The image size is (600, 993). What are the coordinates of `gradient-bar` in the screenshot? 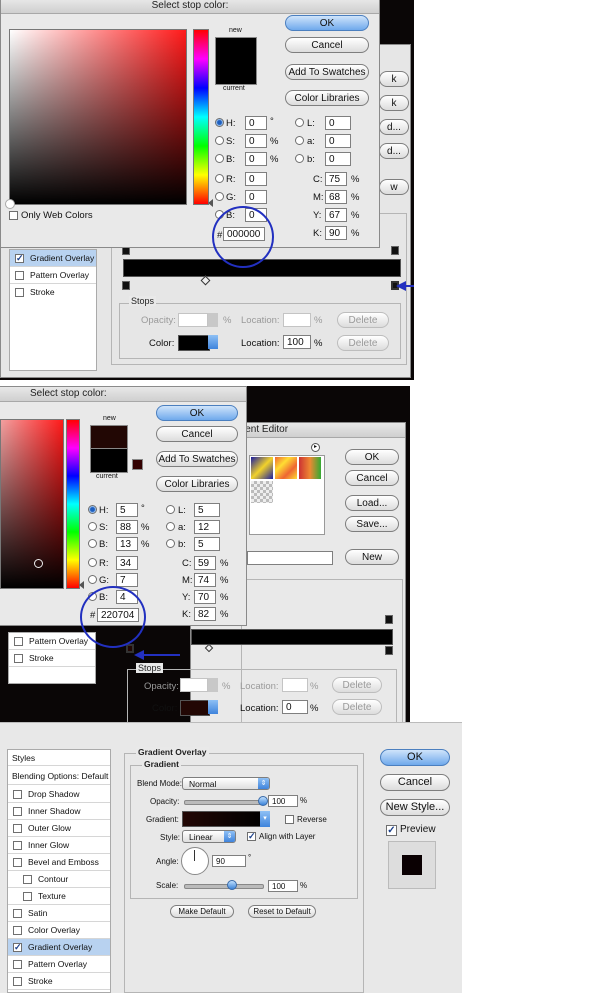 It's located at (262, 268).